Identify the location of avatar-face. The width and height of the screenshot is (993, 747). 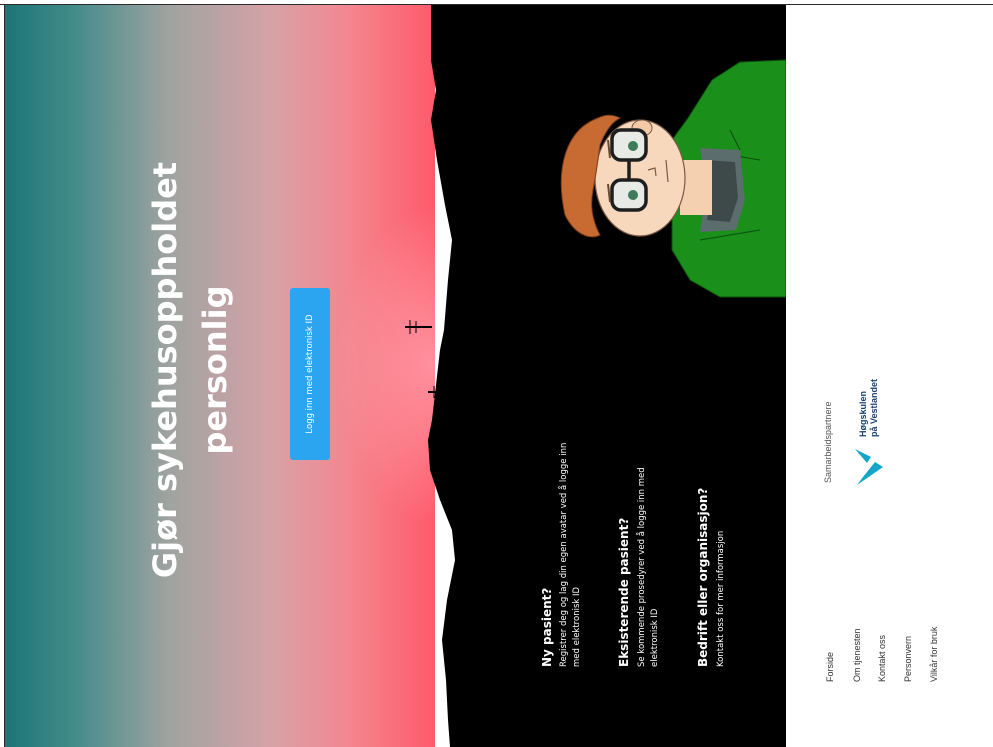
(640, 178).